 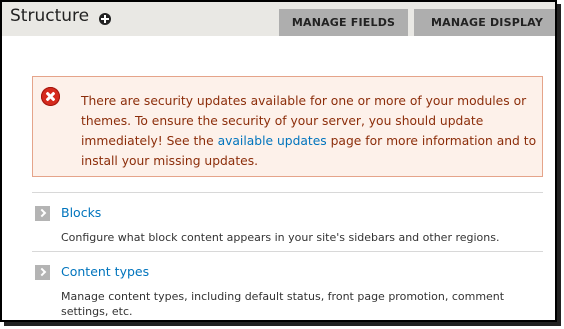 I want to click on blocks-link: Blocks, so click(x=81, y=212).